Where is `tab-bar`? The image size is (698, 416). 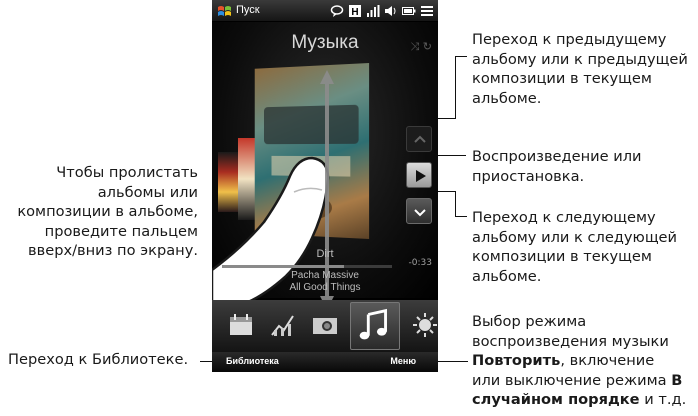
tab-bar is located at coordinates (325, 326).